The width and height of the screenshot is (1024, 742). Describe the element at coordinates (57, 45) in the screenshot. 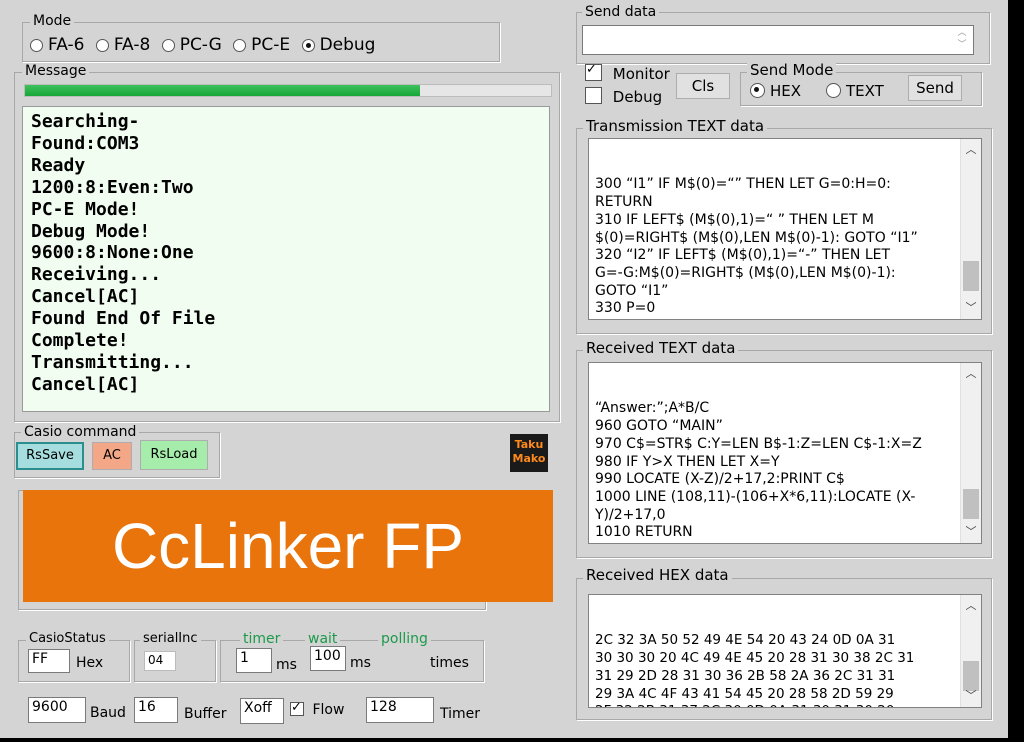

I see `mode-option-fa6: FA-6` at that location.